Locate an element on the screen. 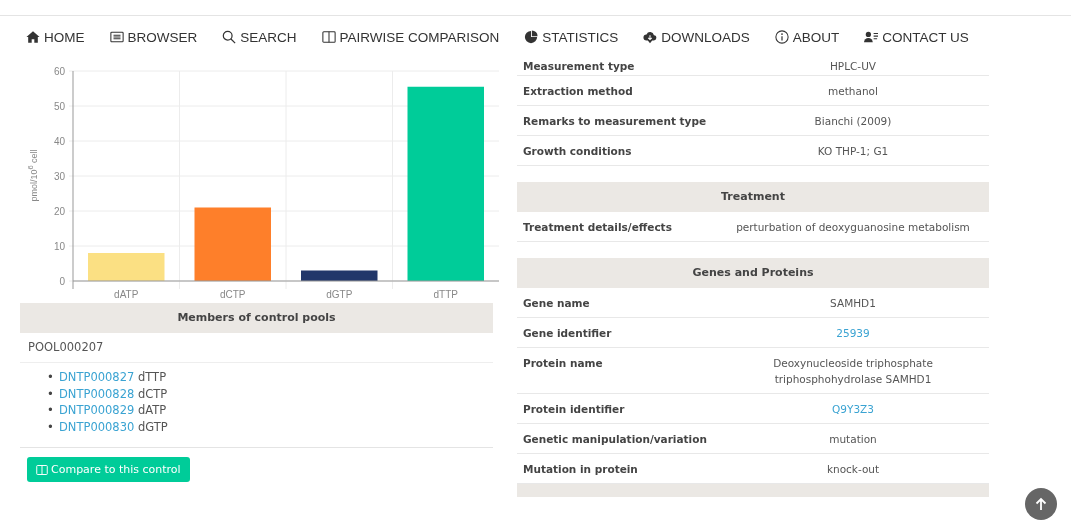  y-tick-label: 20 is located at coordinates (59, 211).